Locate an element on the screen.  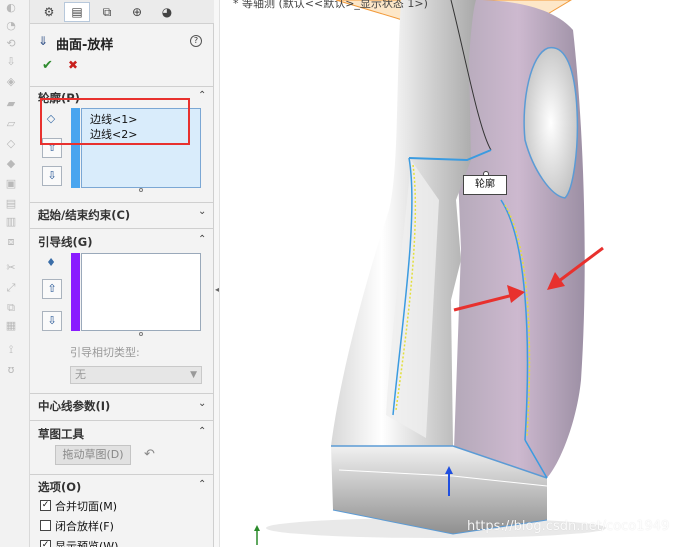
ruled-tool-icon: ▤ is located at coordinates (11, 204).